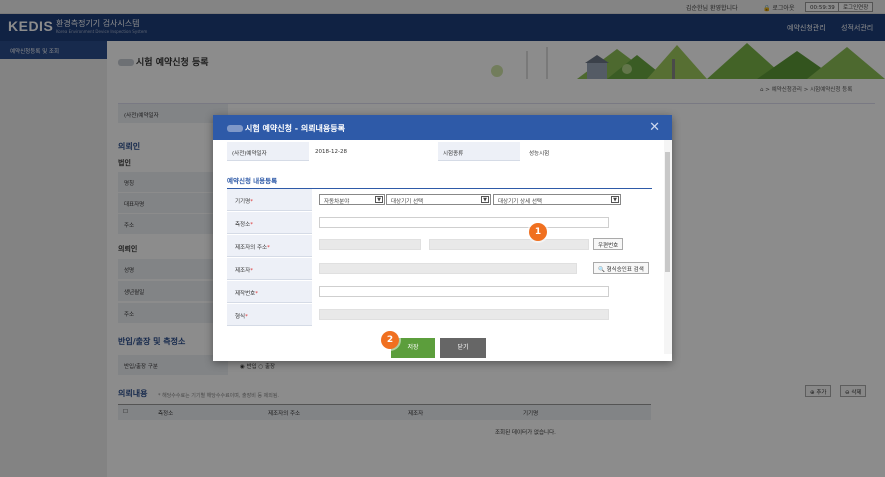 The width and height of the screenshot is (885, 477). What do you see at coordinates (331, 152) in the screenshot?
I see `modal-date-value: 2018-12-28` at bounding box center [331, 152].